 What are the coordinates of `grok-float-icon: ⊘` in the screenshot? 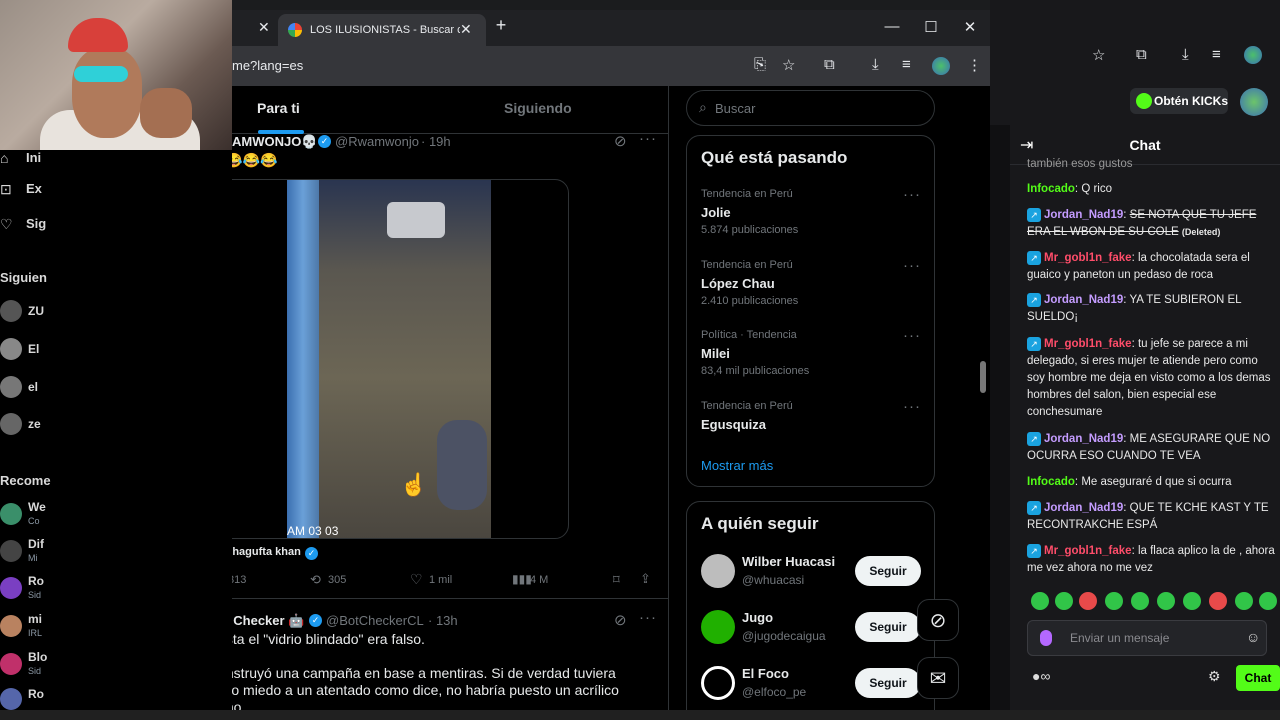 It's located at (938, 620).